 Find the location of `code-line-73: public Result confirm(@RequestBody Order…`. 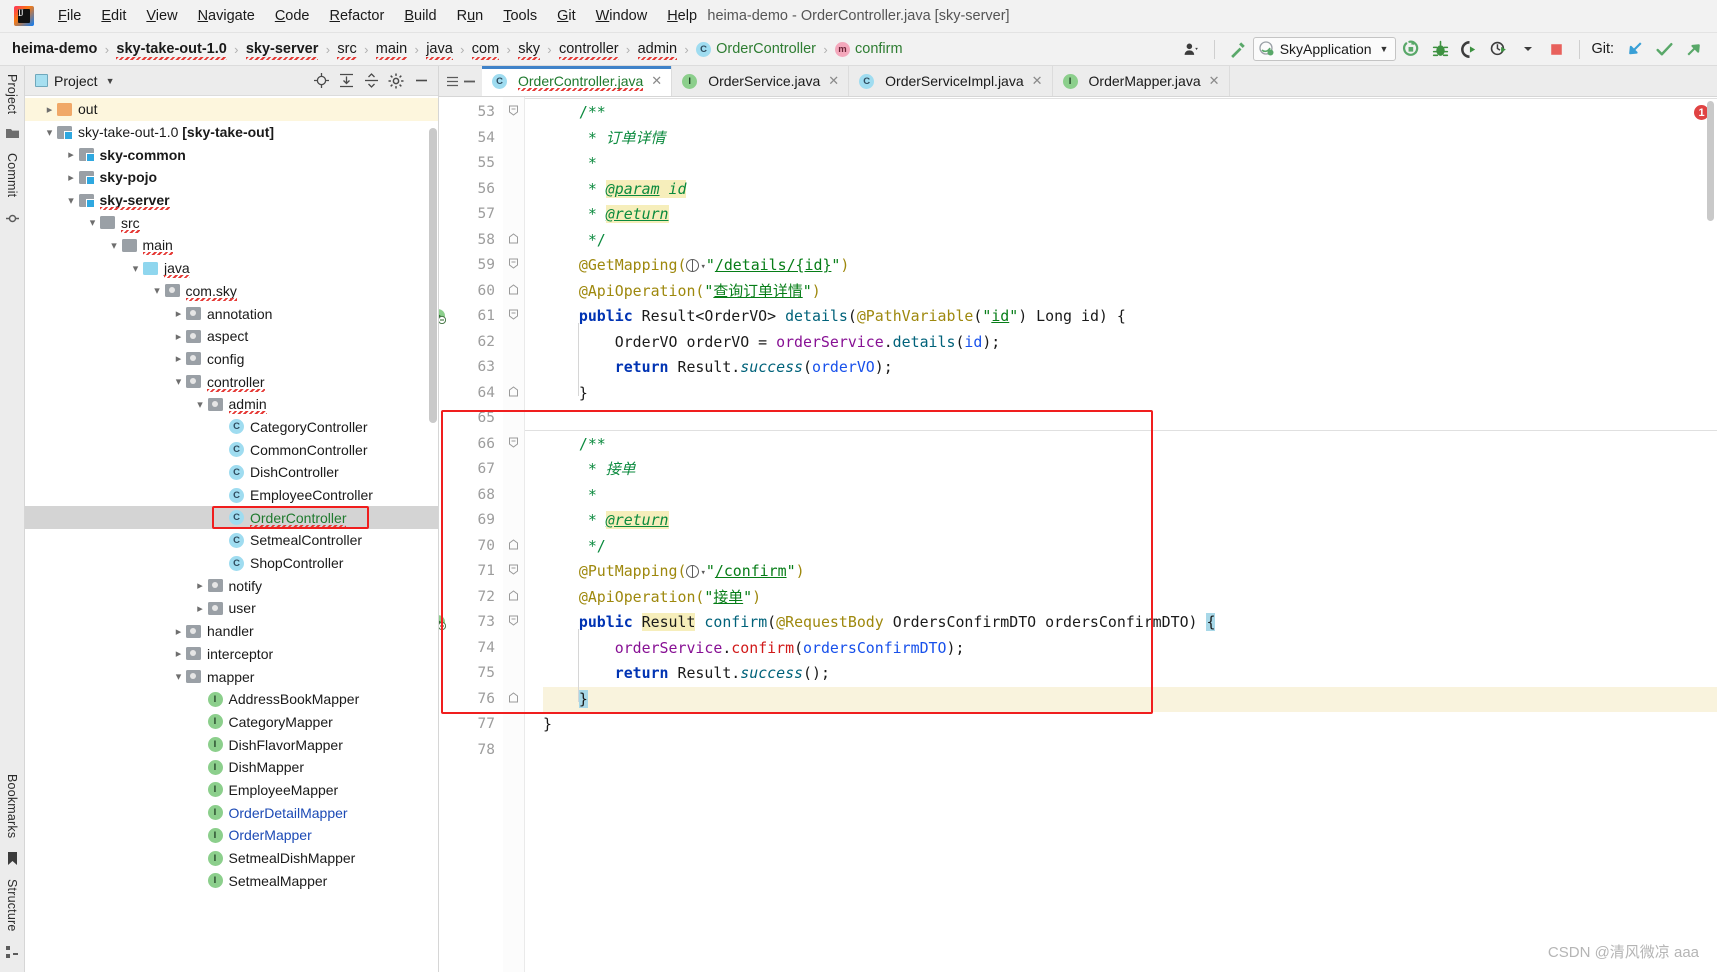

code-line-73: public Result confirm(@RequestBody Order… is located at coordinates (1130, 623).